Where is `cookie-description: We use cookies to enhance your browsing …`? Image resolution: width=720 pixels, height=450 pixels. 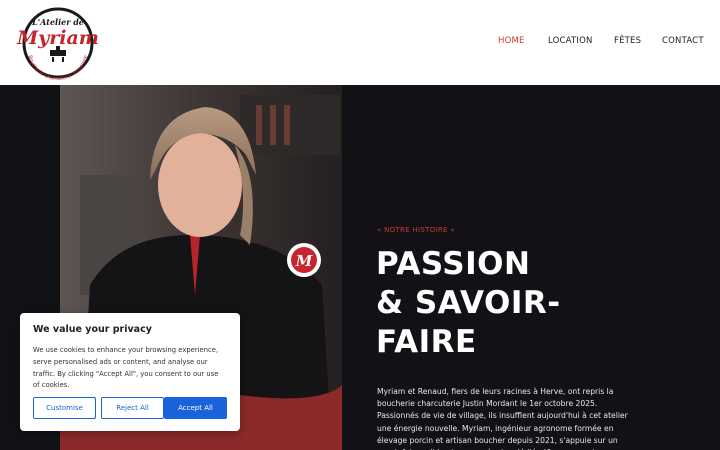
cookie-description: We use cookies to enhance your browsing … is located at coordinates (126, 368).